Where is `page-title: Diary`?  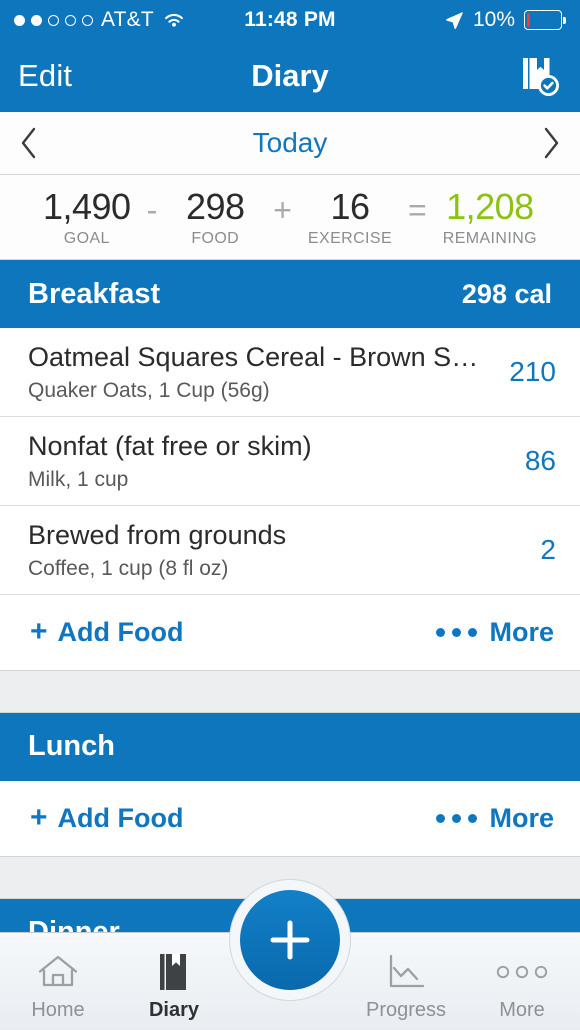 page-title: Diary is located at coordinates (290, 75).